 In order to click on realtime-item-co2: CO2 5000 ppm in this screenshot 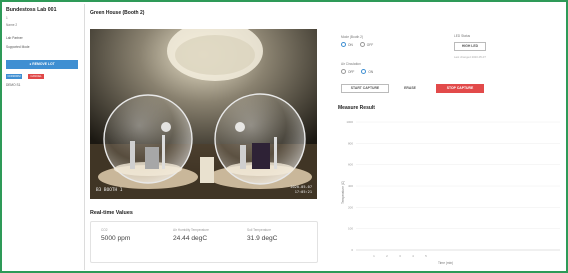, I will do `click(115, 235)`.